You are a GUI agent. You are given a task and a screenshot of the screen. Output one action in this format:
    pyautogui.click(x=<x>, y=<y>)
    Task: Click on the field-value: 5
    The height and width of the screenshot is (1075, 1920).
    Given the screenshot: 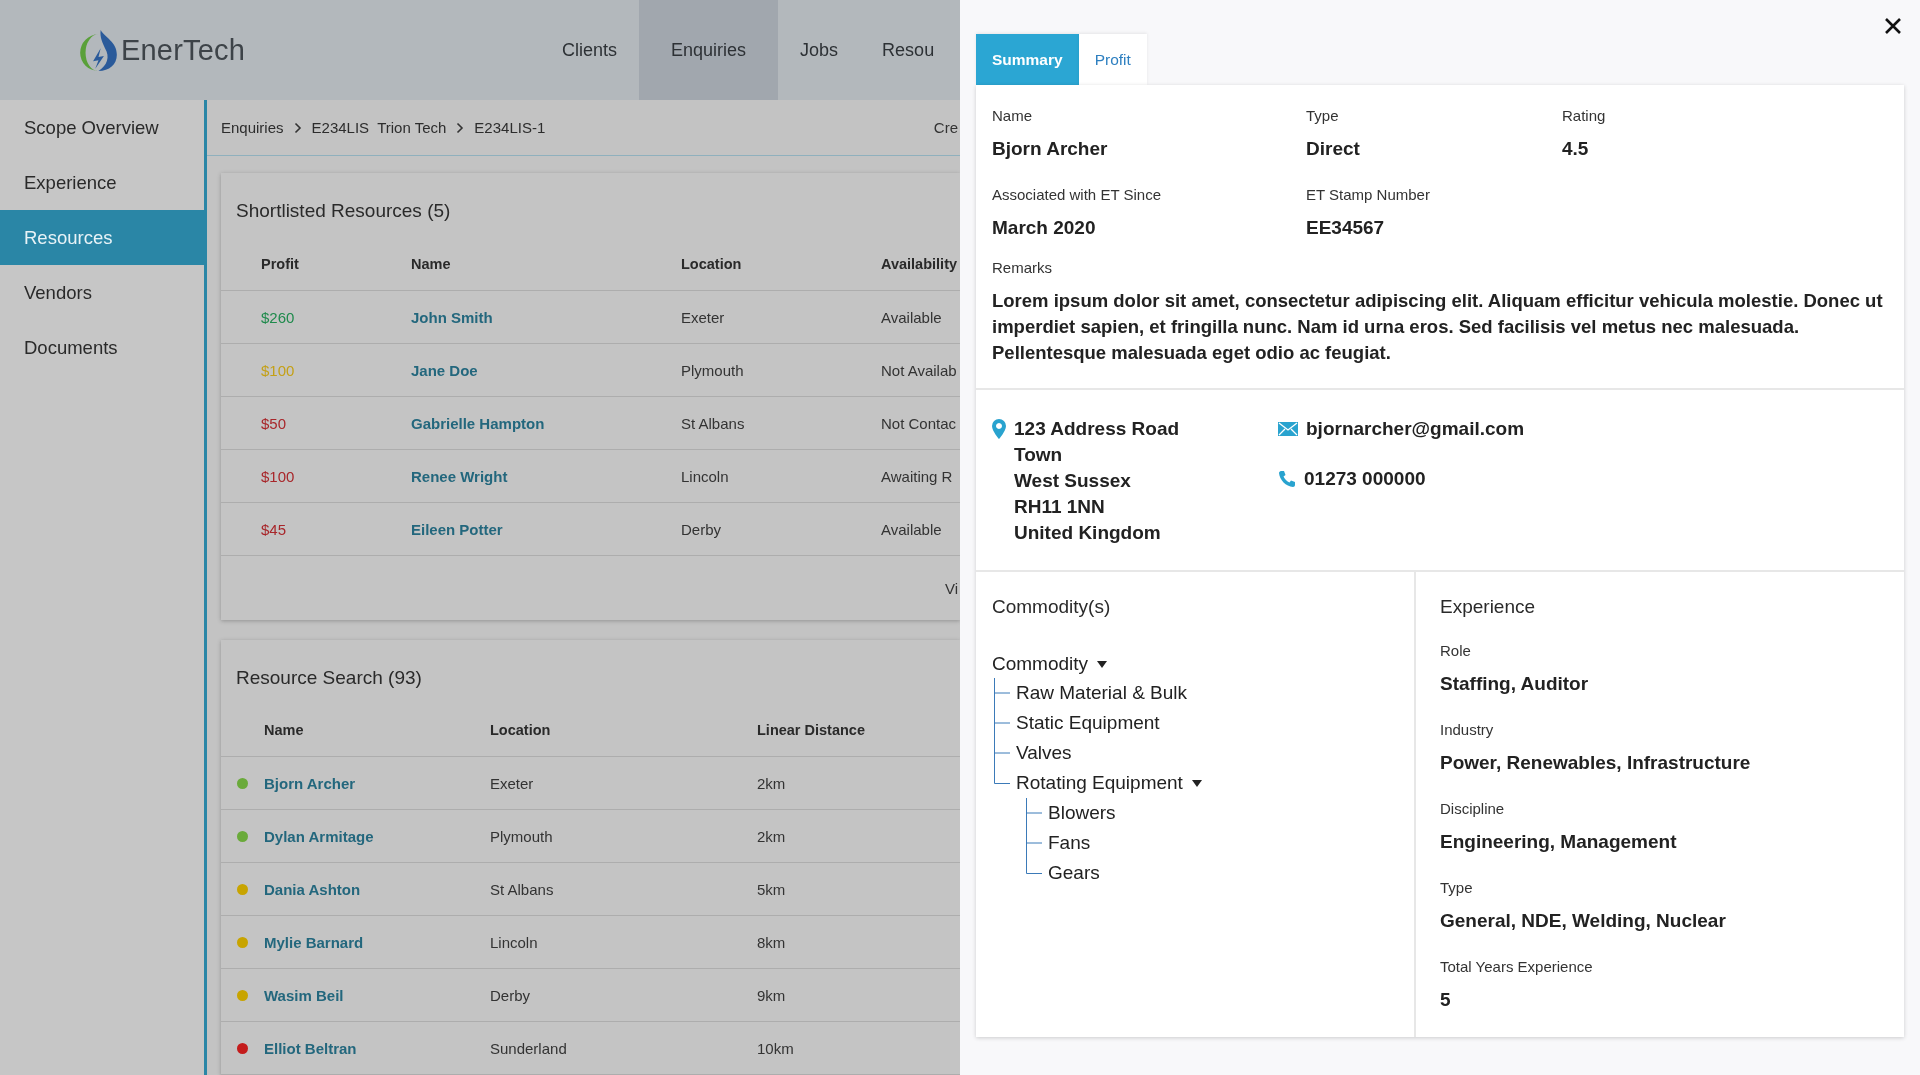 What is the action you would take?
    pyautogui.click(x=1446, y=1000)
    